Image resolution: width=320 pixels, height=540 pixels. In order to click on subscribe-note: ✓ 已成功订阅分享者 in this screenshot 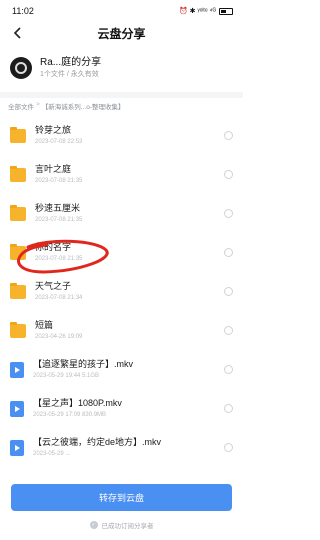, I will do `click(121, 525)`.